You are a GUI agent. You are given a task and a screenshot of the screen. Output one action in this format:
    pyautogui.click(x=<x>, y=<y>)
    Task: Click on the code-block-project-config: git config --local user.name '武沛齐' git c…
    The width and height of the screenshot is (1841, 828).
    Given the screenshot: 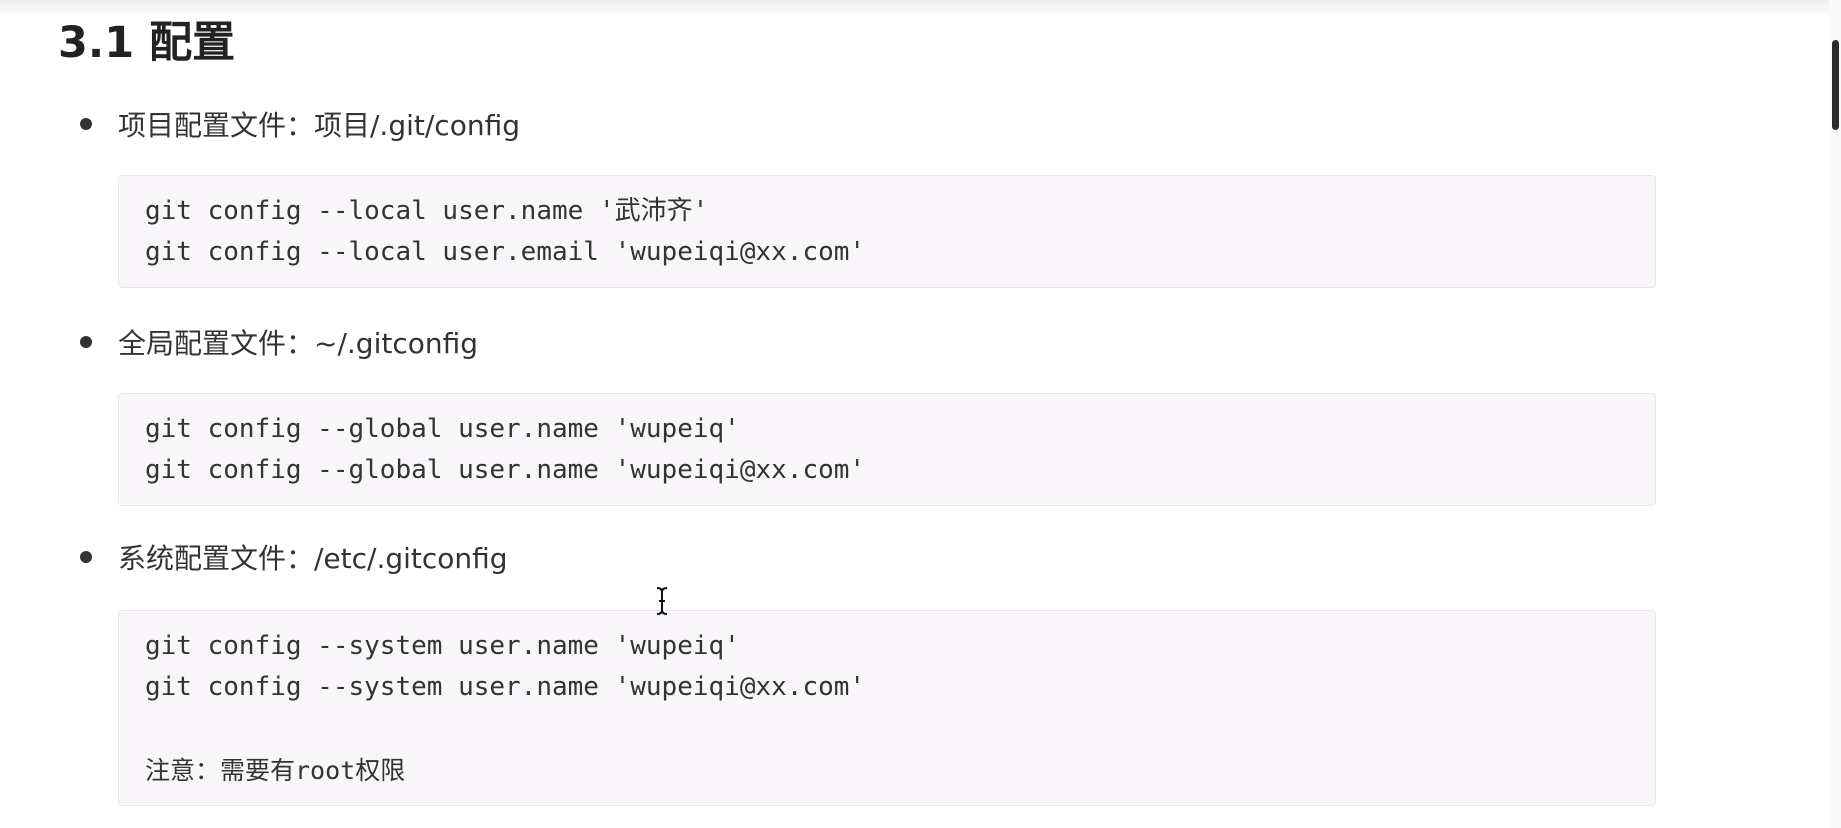 What is the action you would take?
    pyautogui.click(x=887, y=231)
    